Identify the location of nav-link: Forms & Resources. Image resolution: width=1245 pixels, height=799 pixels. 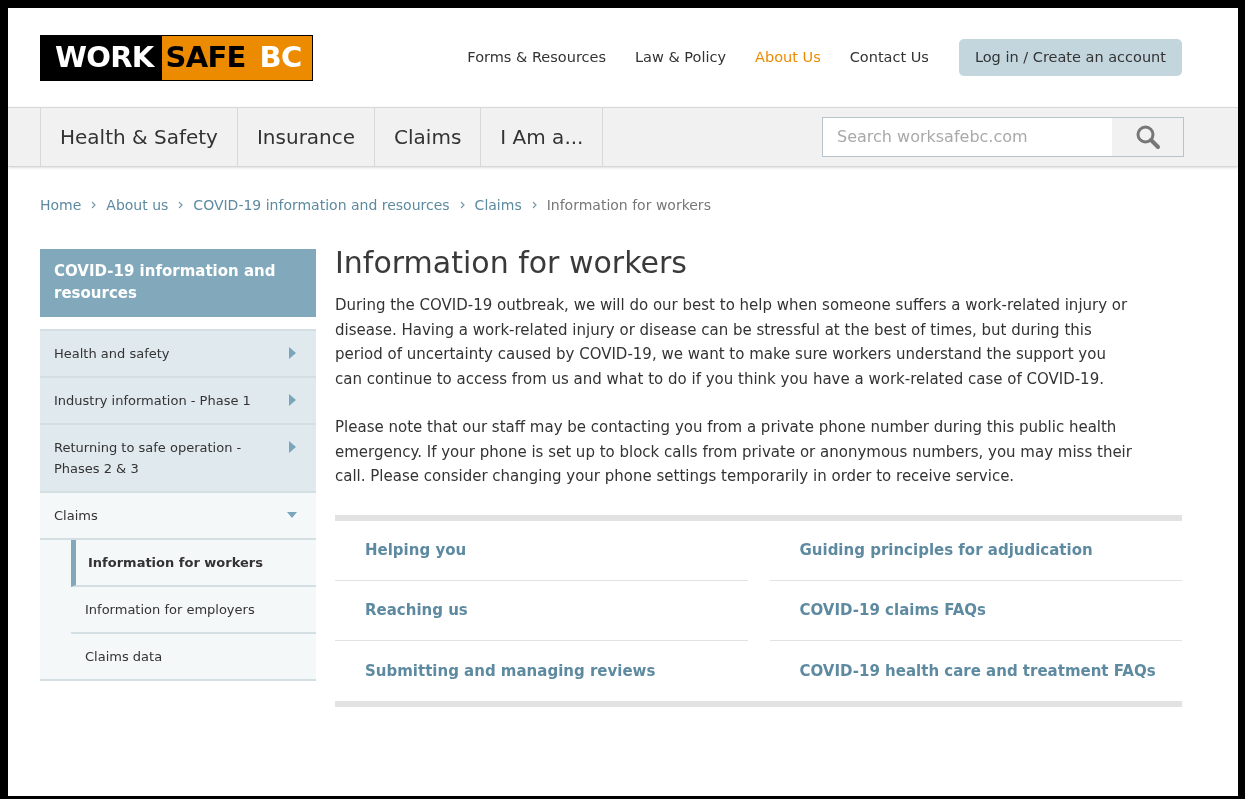
(536, 57).